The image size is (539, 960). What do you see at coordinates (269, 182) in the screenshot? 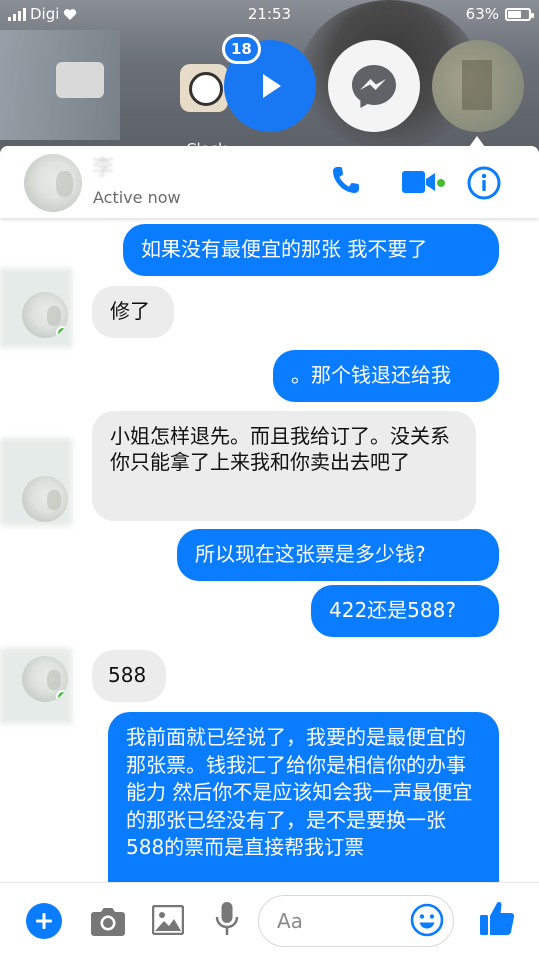
I see `chat-header: 李 Active now` at bounding box center [269, 182].